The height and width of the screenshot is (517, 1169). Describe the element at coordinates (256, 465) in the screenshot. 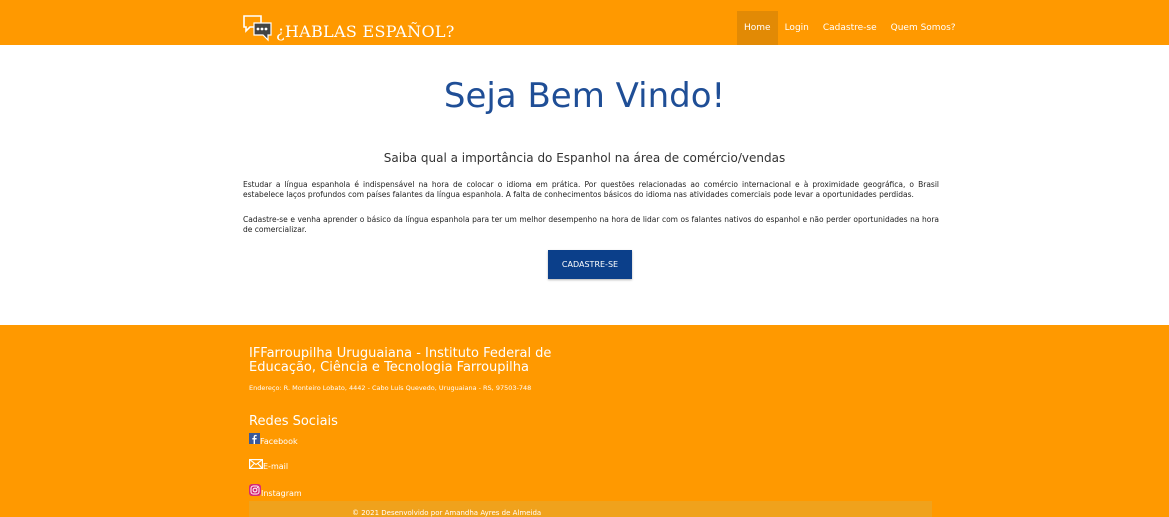

I see `mail-icon` at that location.